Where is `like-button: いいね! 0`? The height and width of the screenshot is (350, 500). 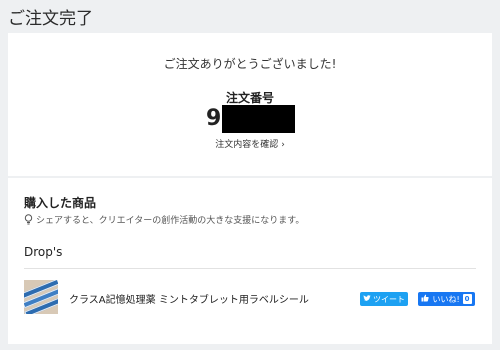
like-button: いいね! 0 is located at coordinates (446, 299).